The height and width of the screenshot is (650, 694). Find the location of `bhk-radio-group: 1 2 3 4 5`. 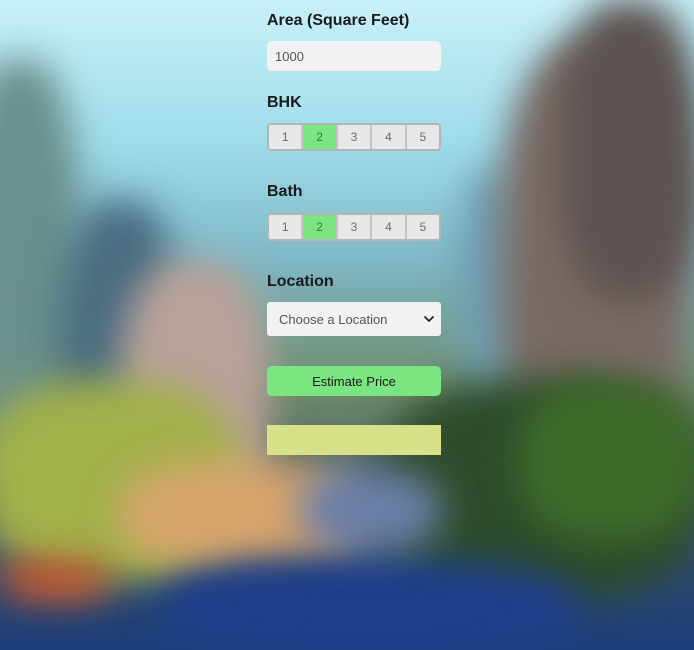

bhk-radio-group: 1 2 3 4 5 is located at coordinates (354, 137).